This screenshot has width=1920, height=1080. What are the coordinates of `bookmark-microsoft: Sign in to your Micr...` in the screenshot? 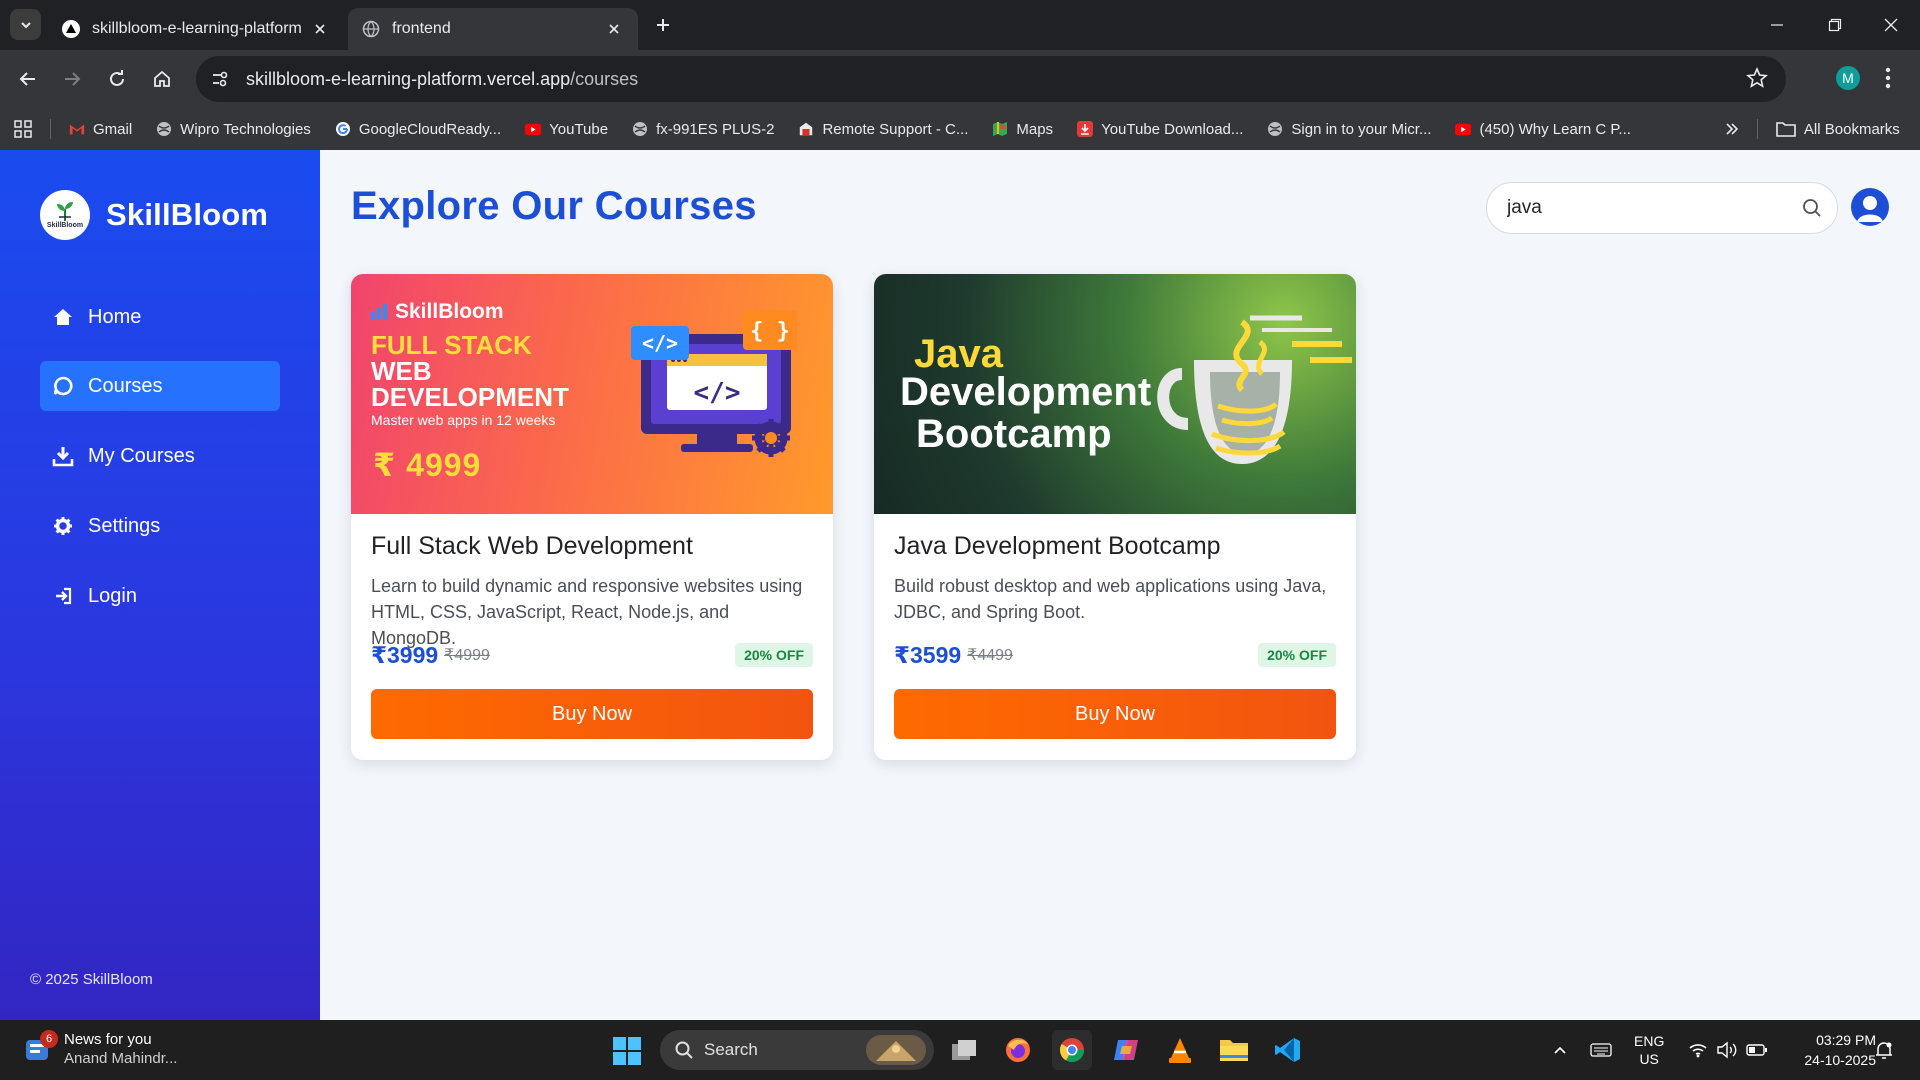 It's located at (1349, 129).